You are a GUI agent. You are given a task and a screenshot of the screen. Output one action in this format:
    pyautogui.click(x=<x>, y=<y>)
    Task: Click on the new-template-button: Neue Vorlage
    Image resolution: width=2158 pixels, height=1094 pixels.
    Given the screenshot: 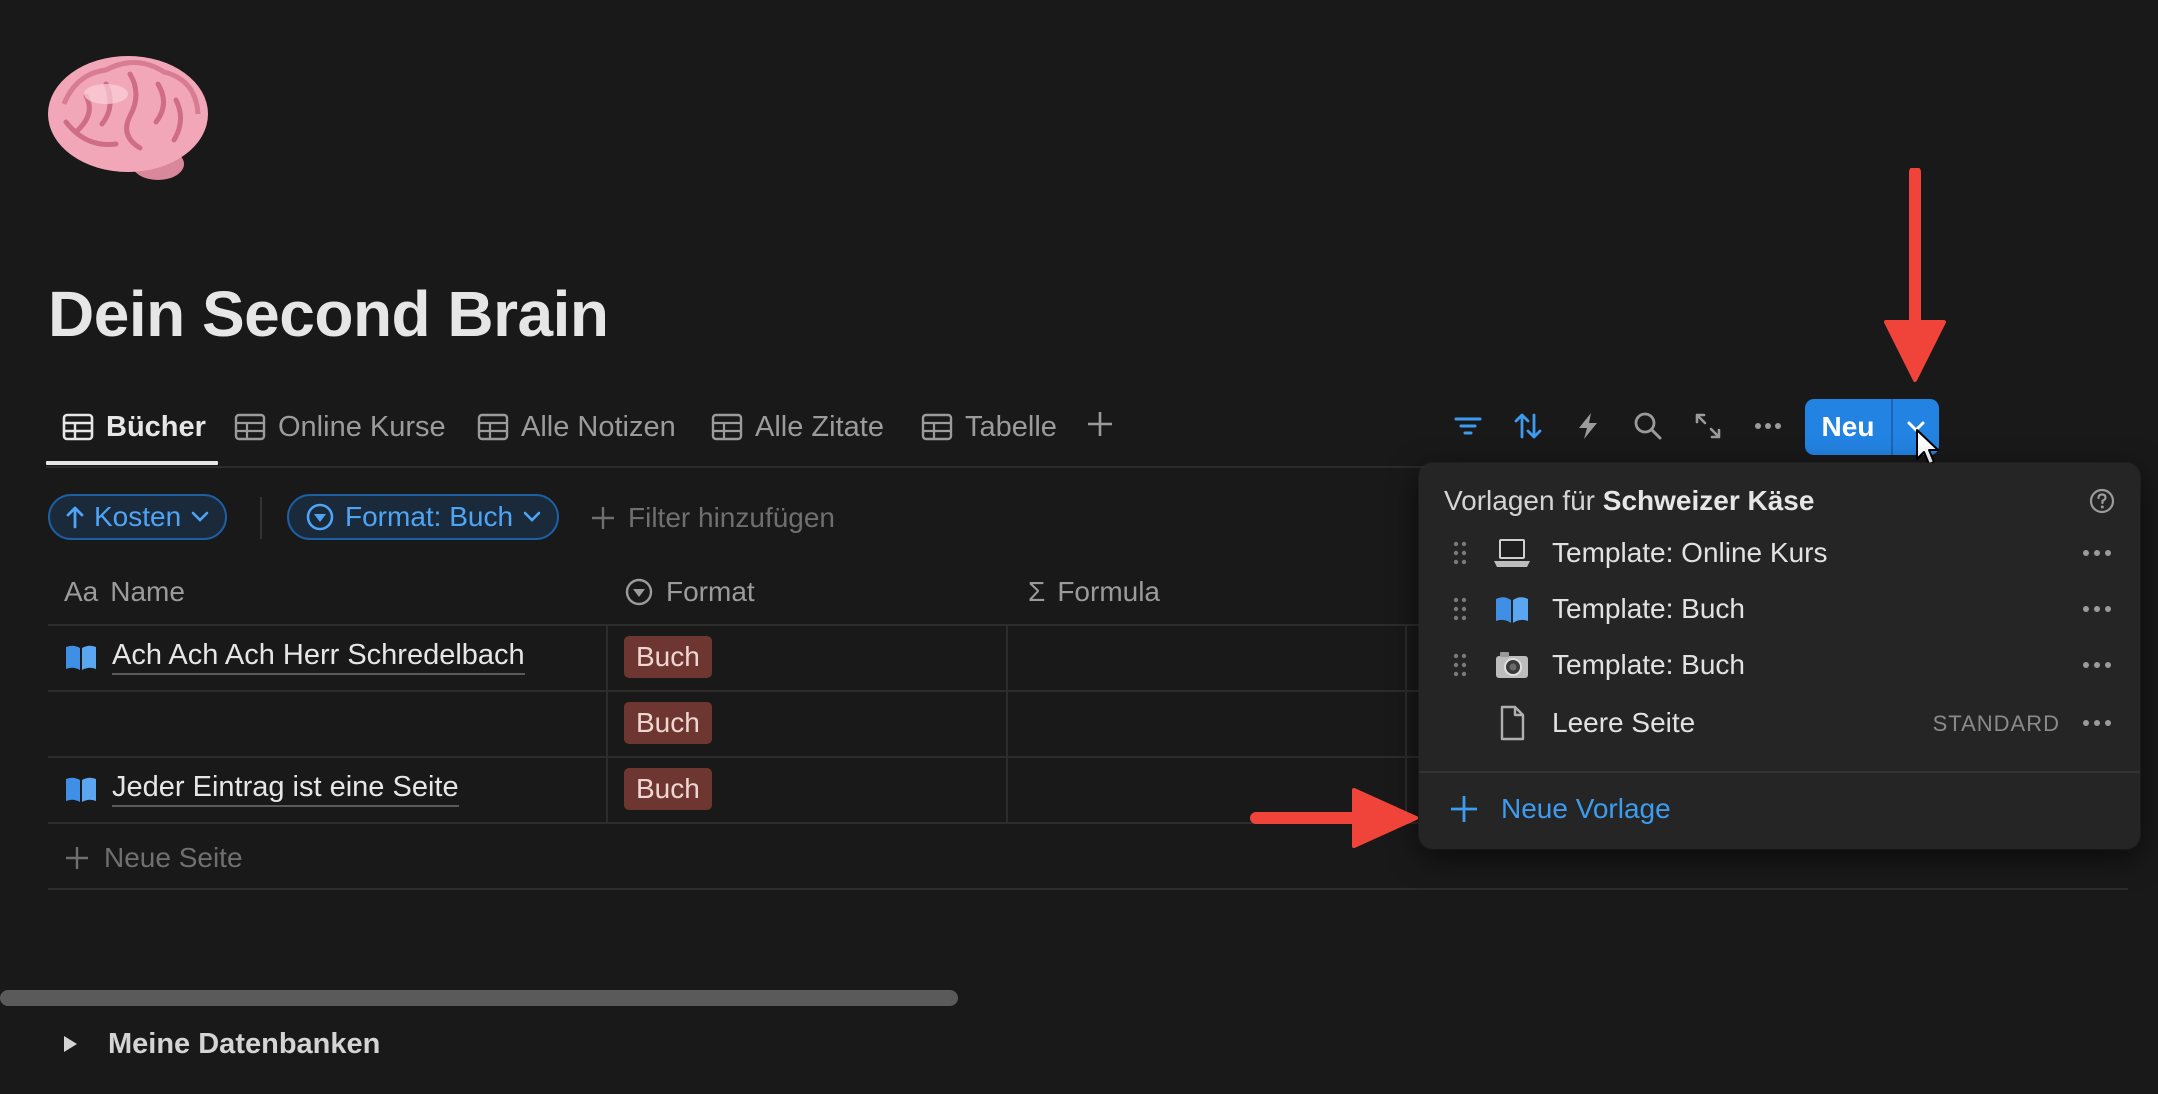 What is the action you would take?
    pyautogui.click(x=1560, y=809)
    